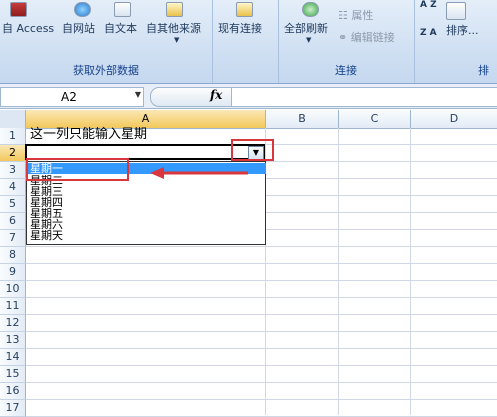 This screenshot has width=497, height=417. What do you see at coordinates (244, 9) in the screenshot?
I see `connection-icon` at bounding box center [244, 9].